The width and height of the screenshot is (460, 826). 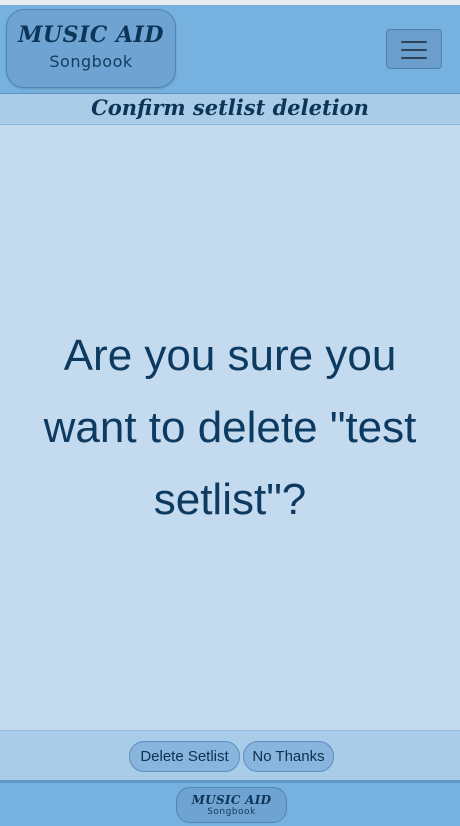 What do you see at coordinates (230, 49) in the screenshot?
I see `navbar: MUSIC AID Songbook` at bounding box center [230, 49].